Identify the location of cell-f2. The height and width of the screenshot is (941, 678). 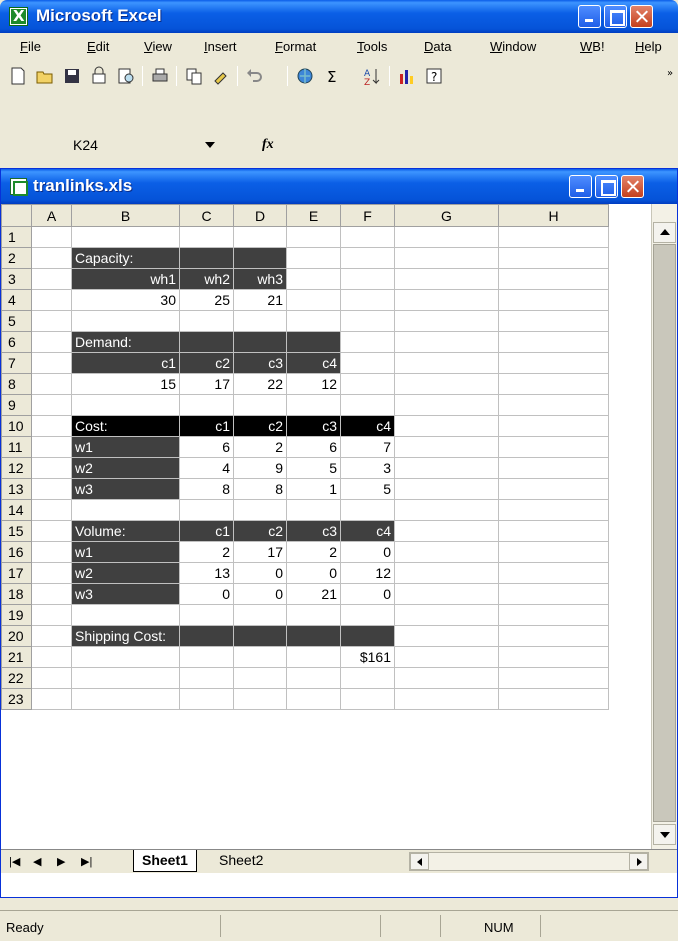
(367, 258).